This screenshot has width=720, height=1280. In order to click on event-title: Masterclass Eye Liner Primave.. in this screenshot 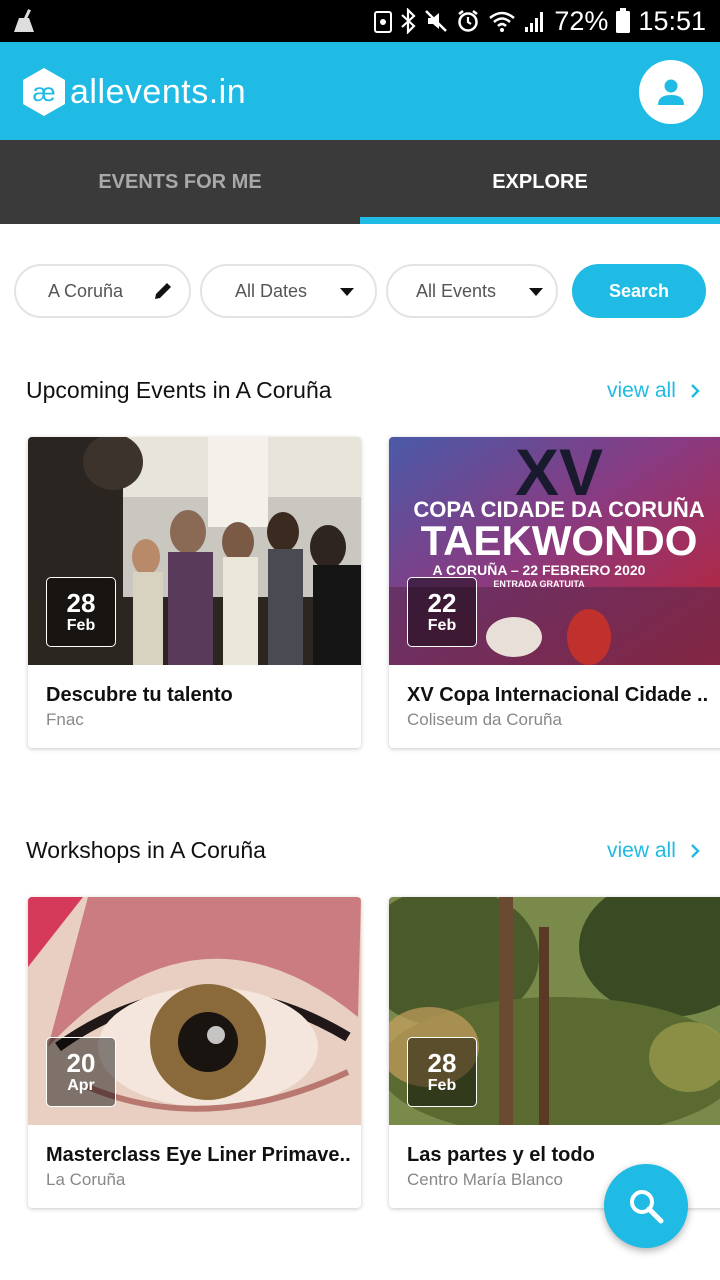, I will do `click(198, 1155)`.